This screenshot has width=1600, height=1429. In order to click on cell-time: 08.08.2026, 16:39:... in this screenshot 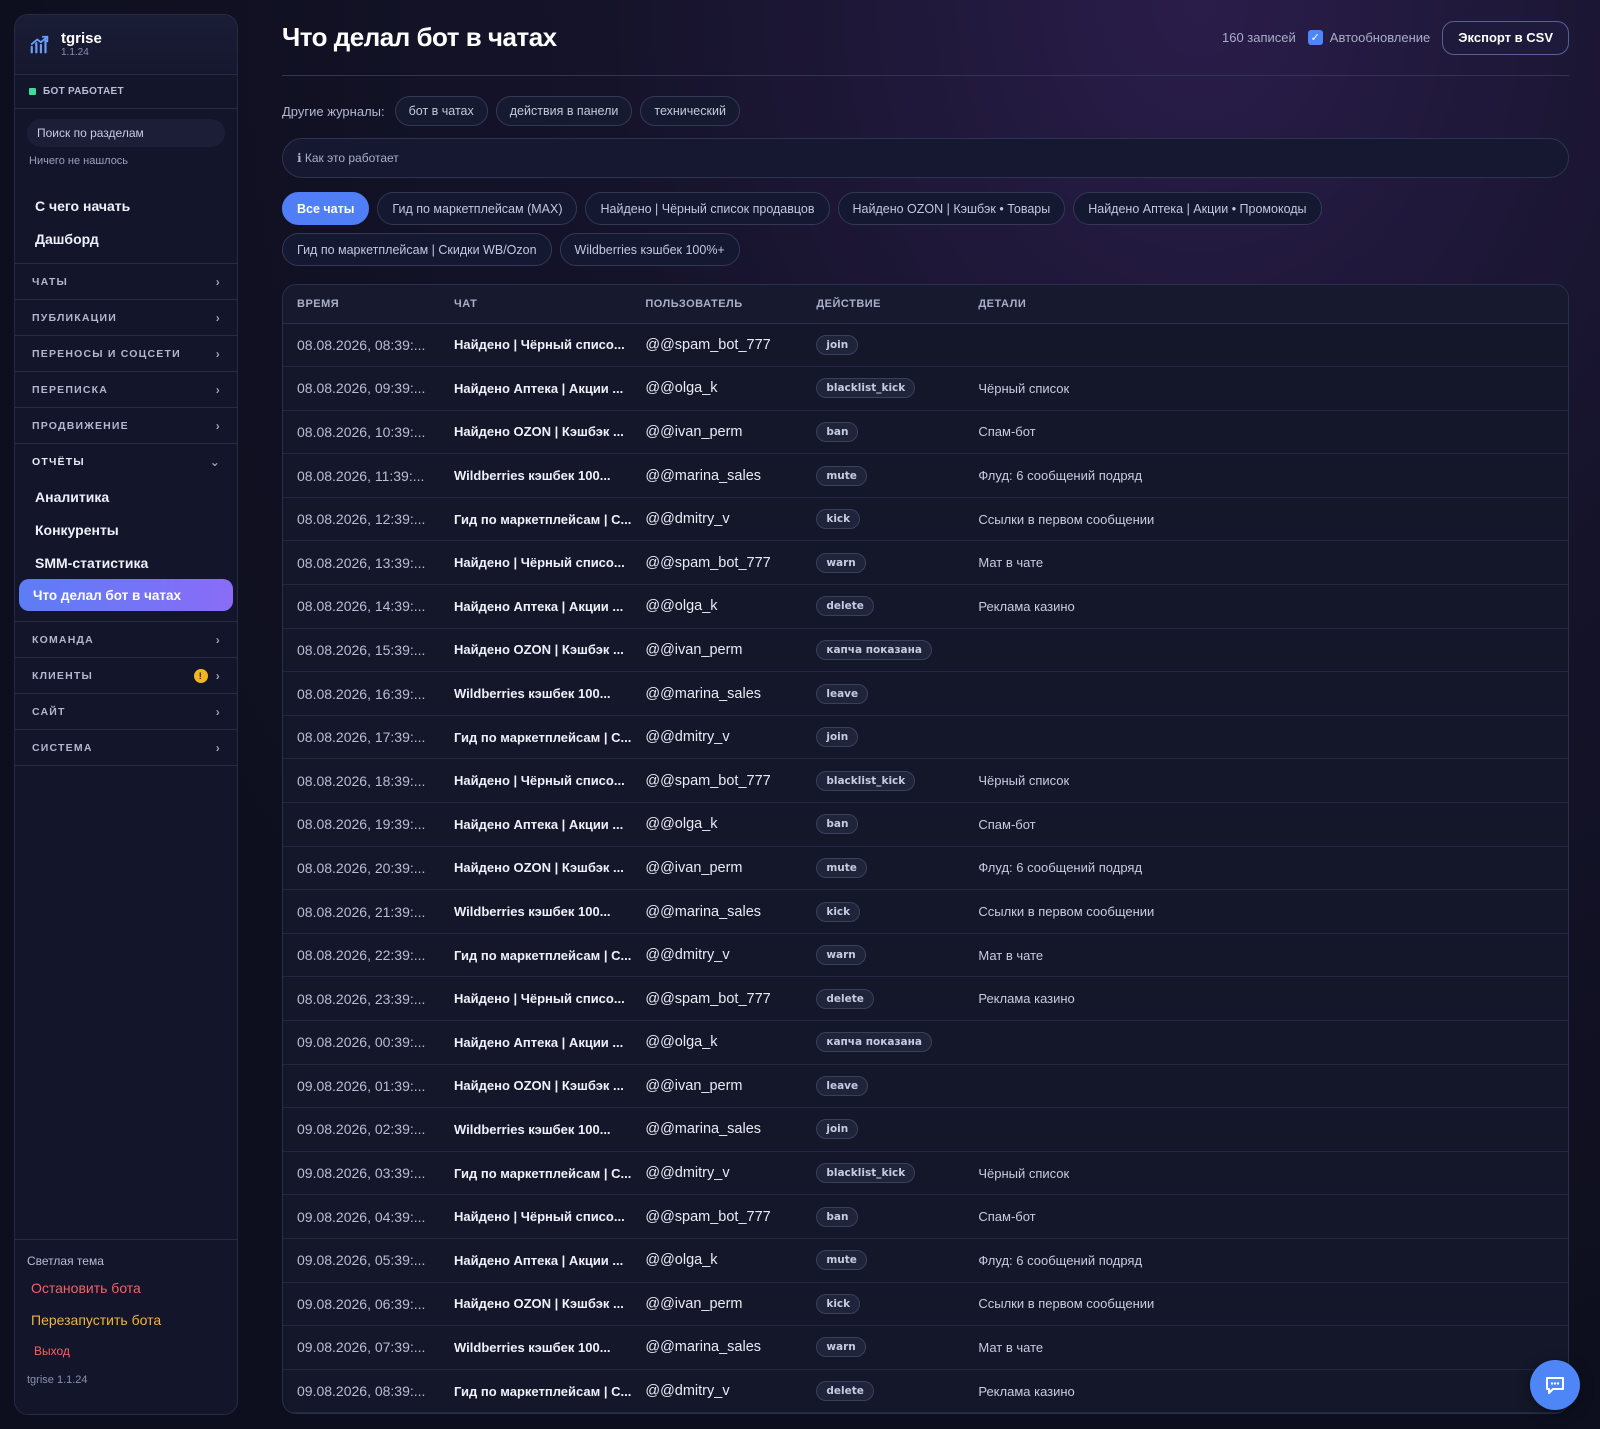, I will do `click(361, 693)`.